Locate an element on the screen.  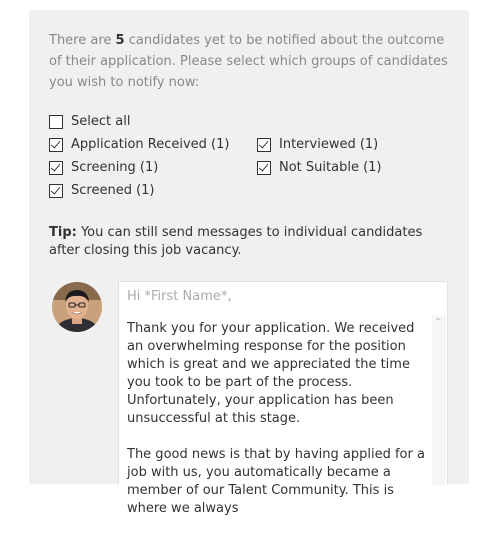
scrollbar: ⌃ is located at coordinates (439, 400).